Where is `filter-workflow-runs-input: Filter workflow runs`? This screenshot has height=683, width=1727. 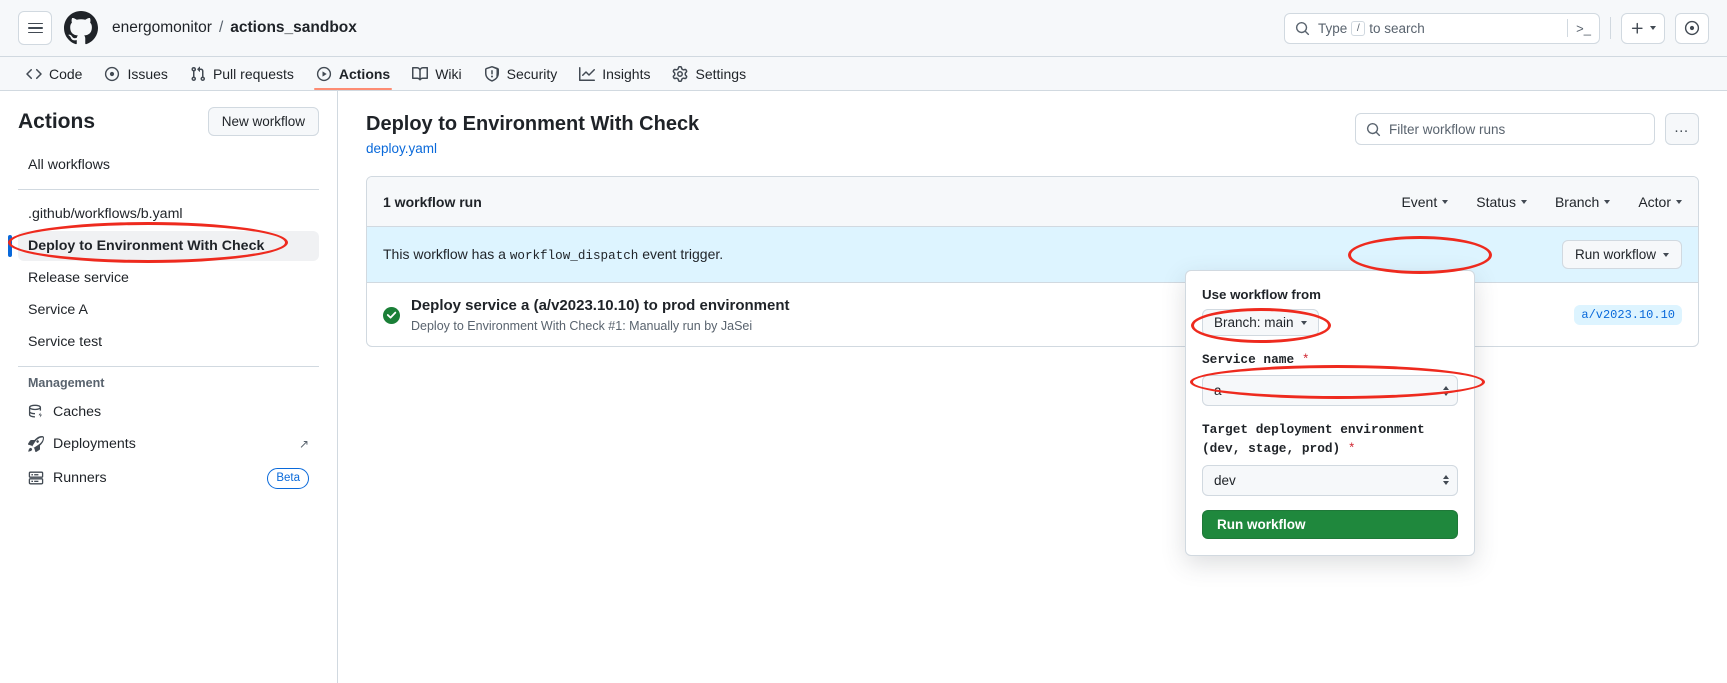 filter-workflow-runs-input: Filter workflow runs is located at coordinates (1505, 129).